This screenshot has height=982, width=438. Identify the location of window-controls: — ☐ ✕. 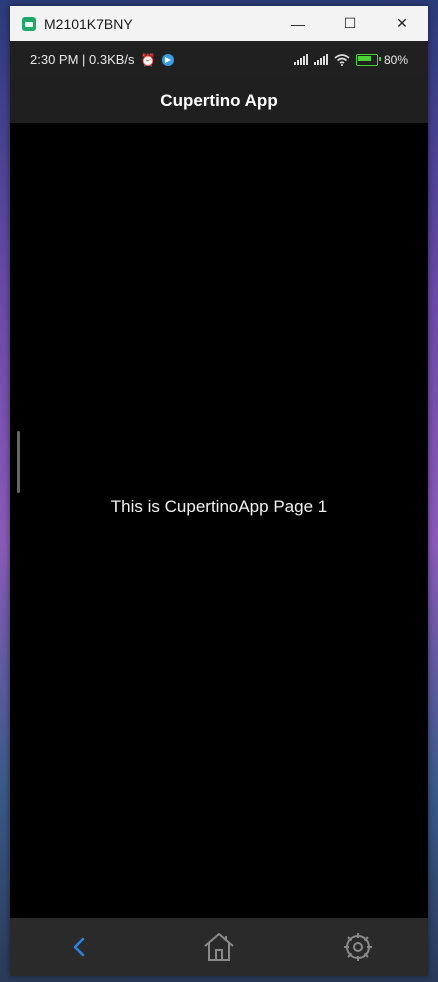
(350, 23).